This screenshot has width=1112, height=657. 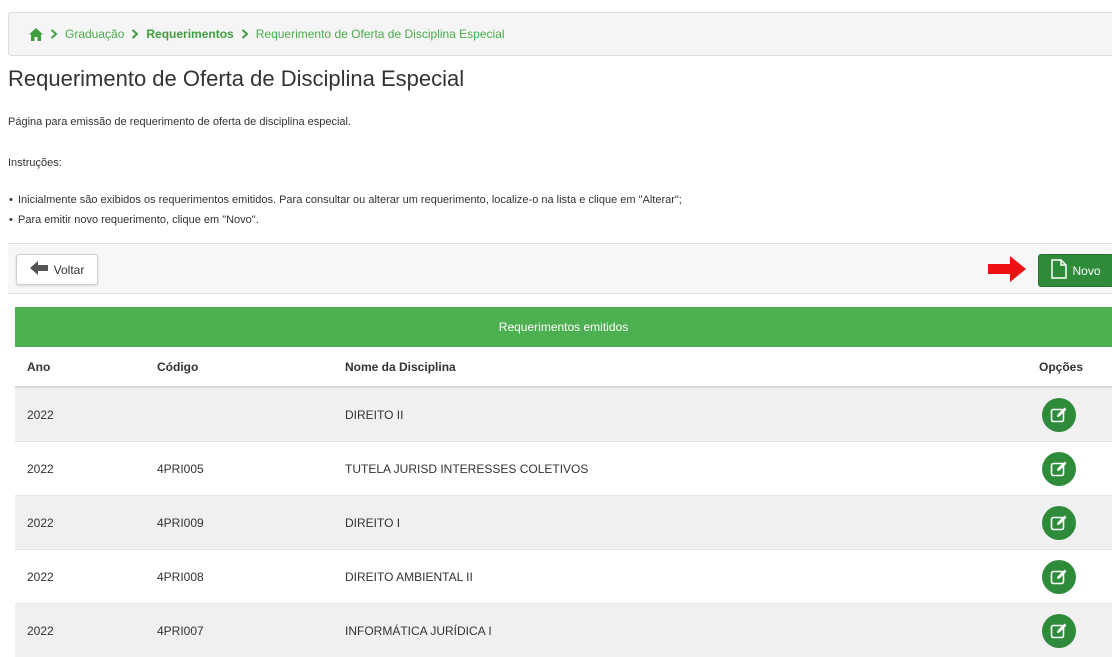 I want to click on cell-nome: DIREITO II, so click(x=680, y=414).